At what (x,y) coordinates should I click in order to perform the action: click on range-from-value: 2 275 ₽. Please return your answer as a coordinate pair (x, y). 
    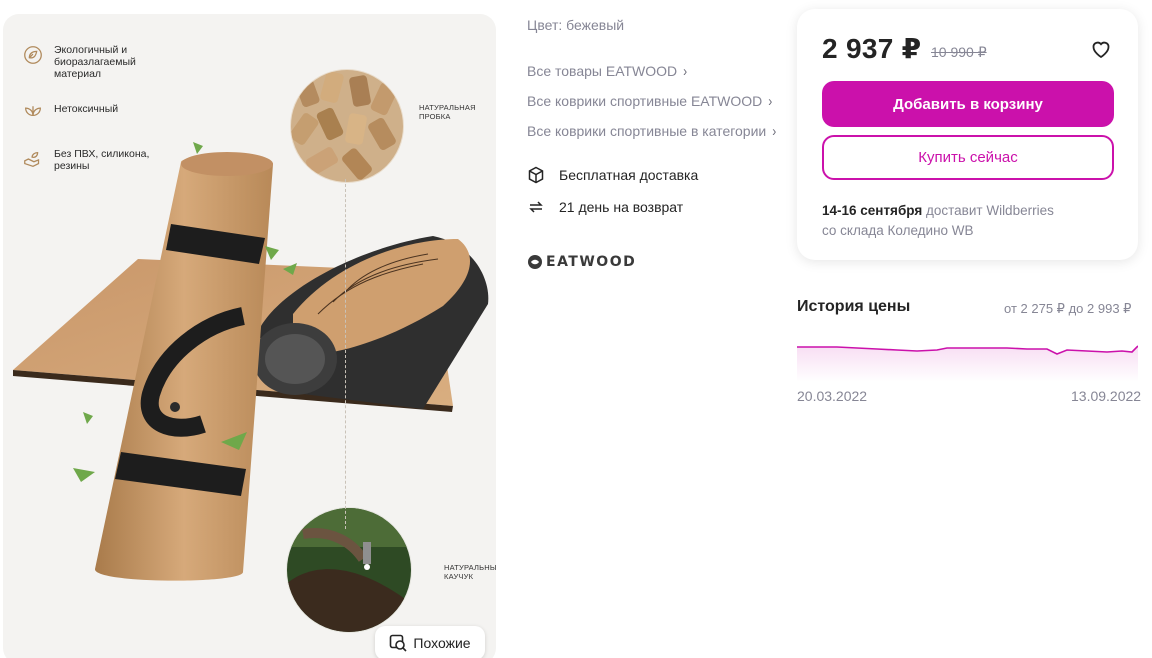
    Looking at the image, I should click on (1042, 308).